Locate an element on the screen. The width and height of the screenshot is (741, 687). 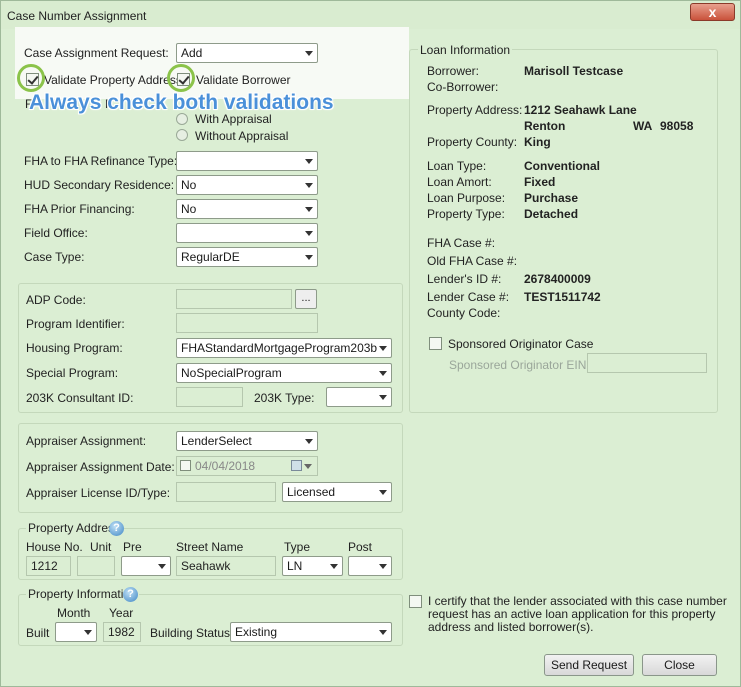
consultant-id-input is located at coordinates (209, 397).